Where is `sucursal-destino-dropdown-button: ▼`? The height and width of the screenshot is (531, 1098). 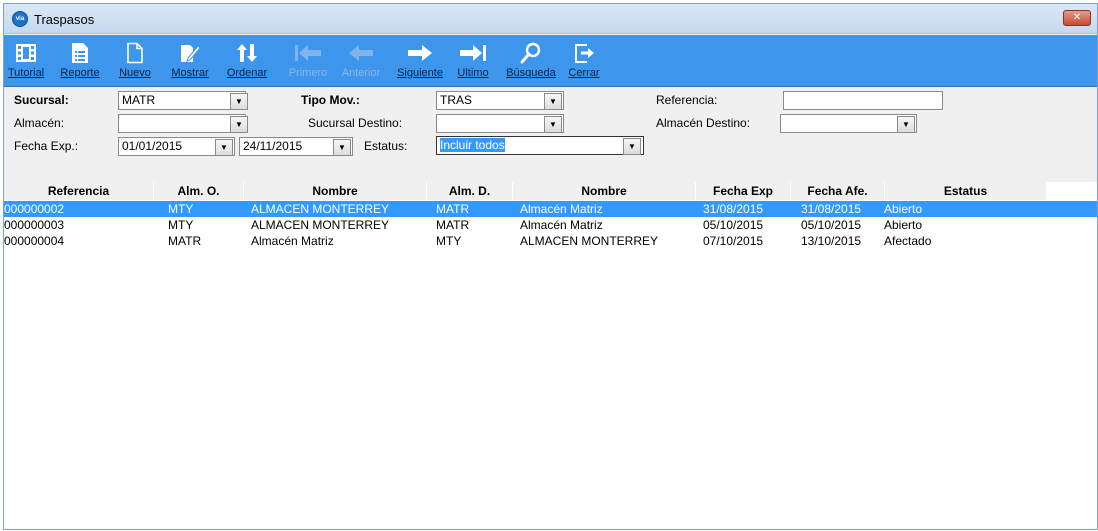 sucursal-destino-dropdown-button: ▼ is located at coordinates (553, 124).